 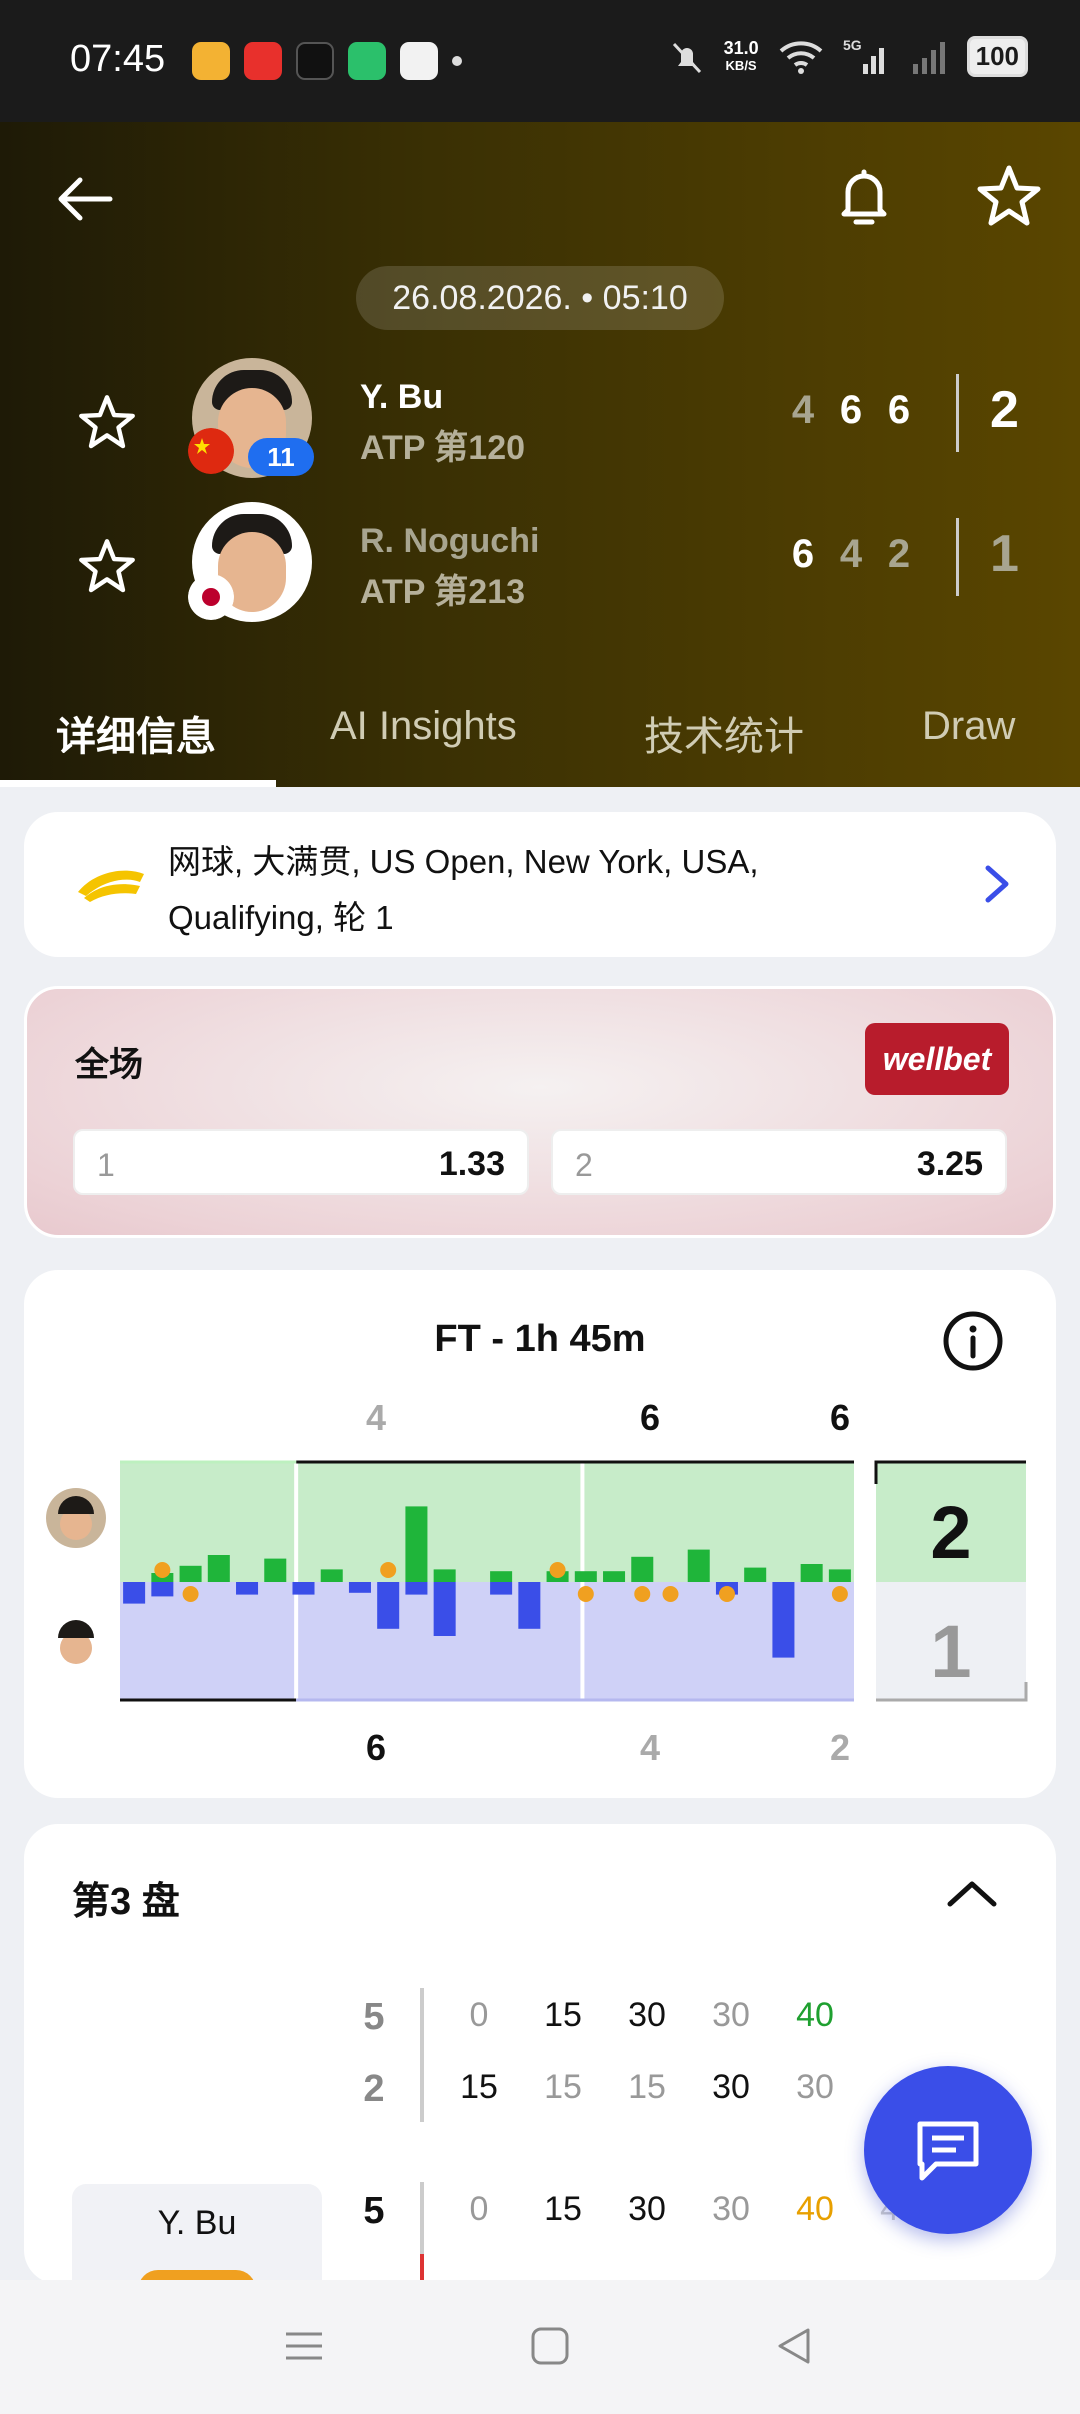 What do you see at coordinates (540, 298) in the screenshot?
I see `match-datetime: 26.08.2026. • 05:10` at bounding box center [540, 298].